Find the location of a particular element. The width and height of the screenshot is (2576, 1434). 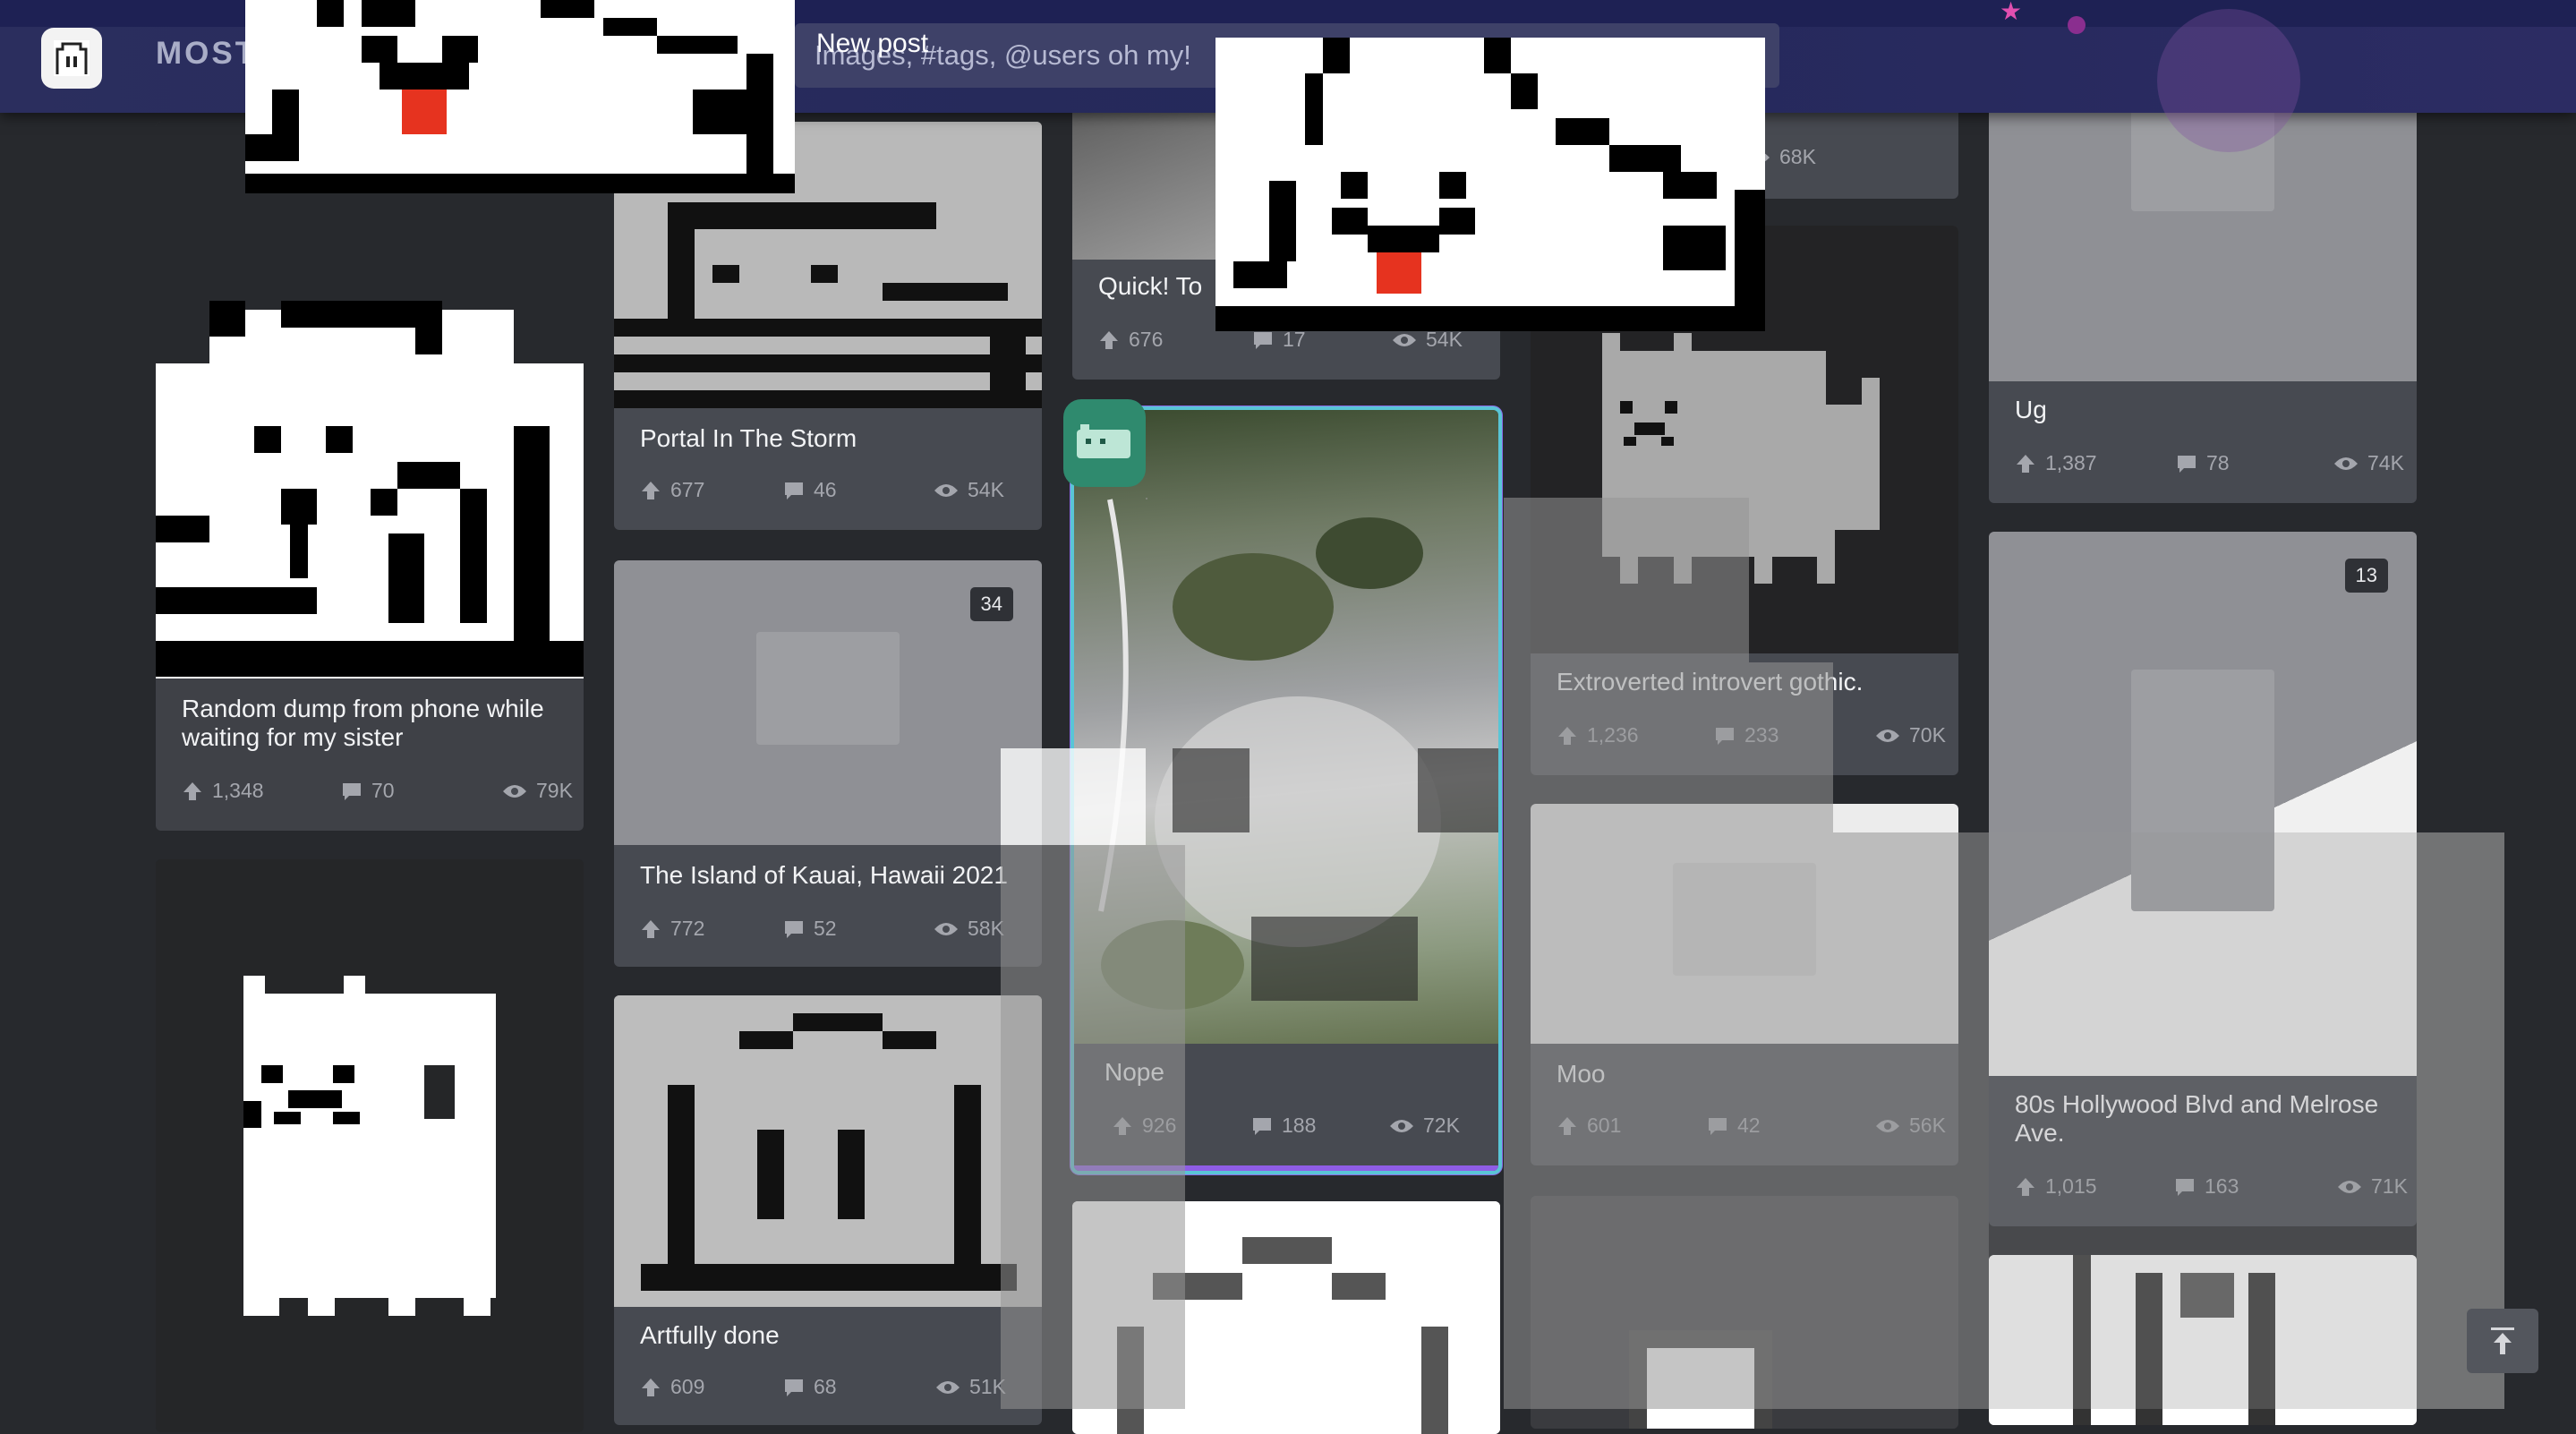

comment-stat: 70 is located at coordinates (368, 791).